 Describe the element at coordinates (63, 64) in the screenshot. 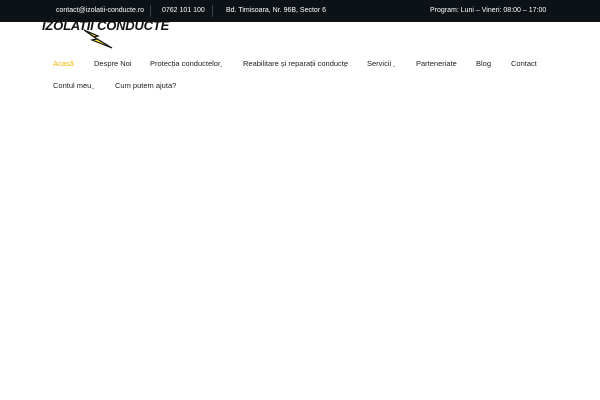

I see `nav-item-acasa: Acasă` at that location.